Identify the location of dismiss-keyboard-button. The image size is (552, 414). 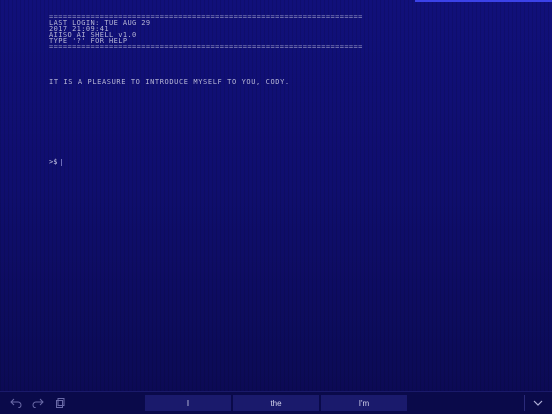
(538, 403).